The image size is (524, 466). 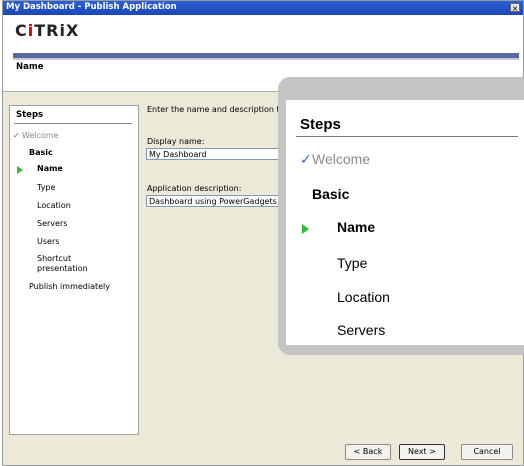 I want to click on step-location: Location, so click(x=54, y=205).